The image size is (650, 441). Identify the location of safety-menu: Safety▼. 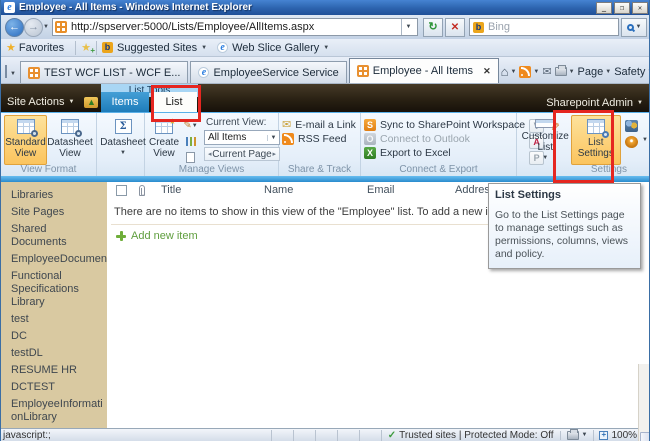
(631, 72).